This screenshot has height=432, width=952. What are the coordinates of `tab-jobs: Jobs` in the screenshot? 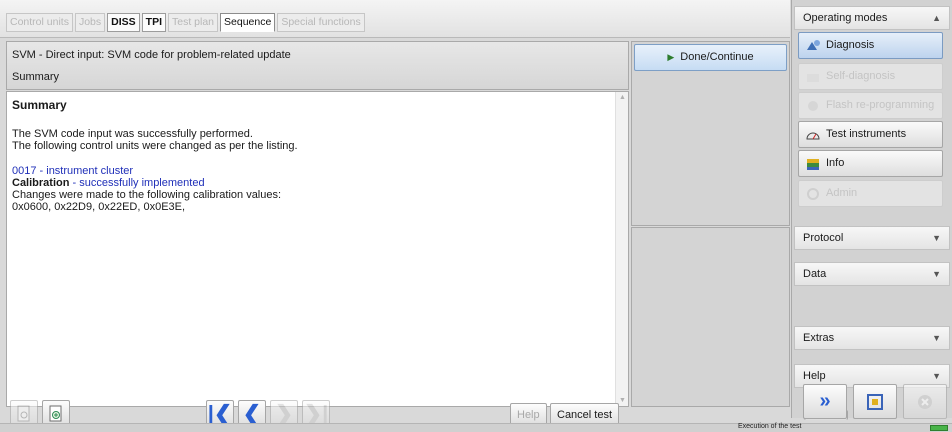 It's located at (90, 22).